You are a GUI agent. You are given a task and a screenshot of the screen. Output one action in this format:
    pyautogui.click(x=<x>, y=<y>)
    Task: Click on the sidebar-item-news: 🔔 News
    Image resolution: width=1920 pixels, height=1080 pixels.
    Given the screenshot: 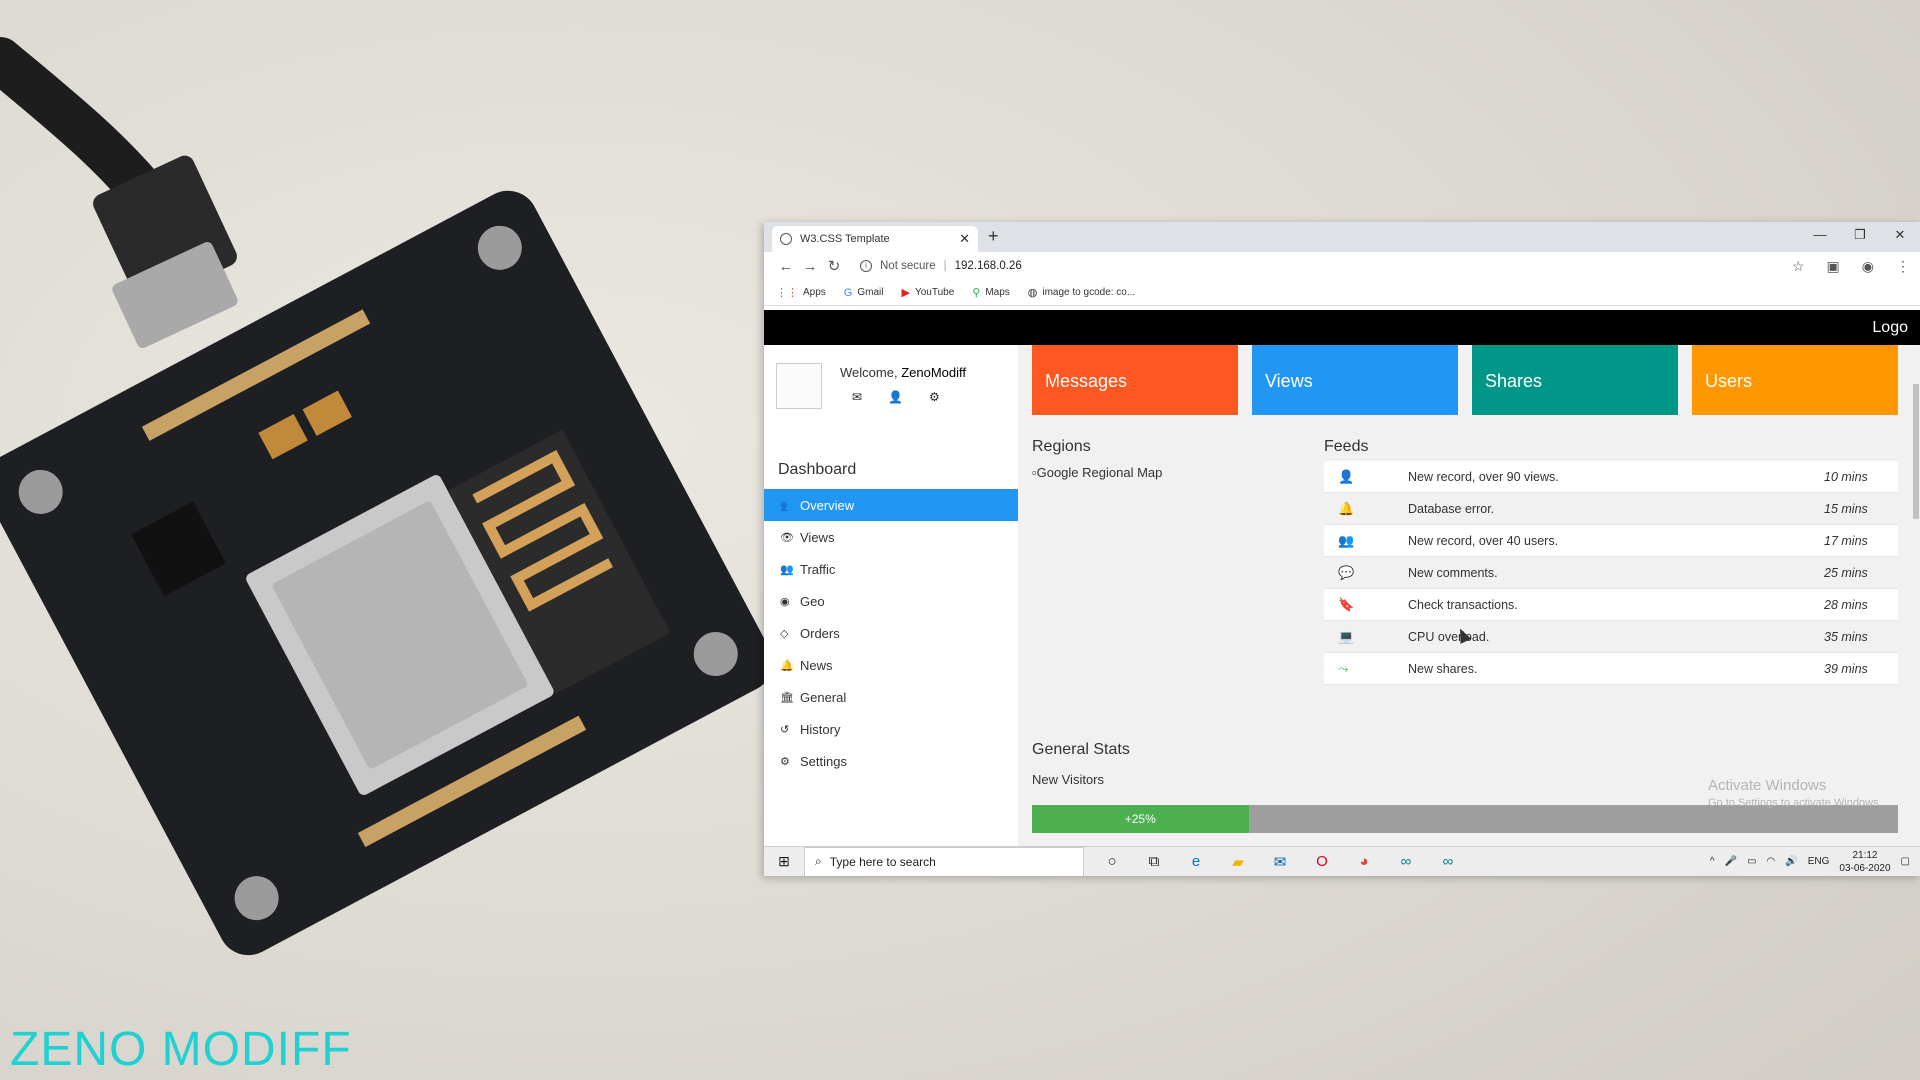 What is the action you would take?
    pyautogui.click(x=891, y=665)
    